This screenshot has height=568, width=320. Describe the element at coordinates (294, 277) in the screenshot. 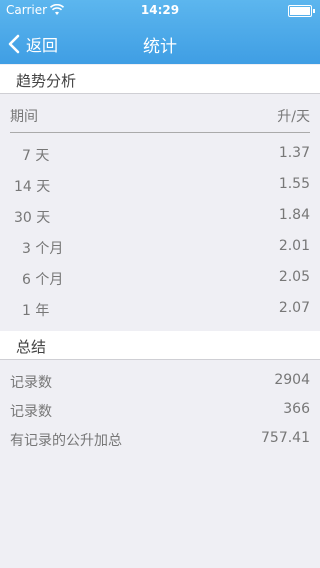

I see `trend-value: 2.05` at that location.